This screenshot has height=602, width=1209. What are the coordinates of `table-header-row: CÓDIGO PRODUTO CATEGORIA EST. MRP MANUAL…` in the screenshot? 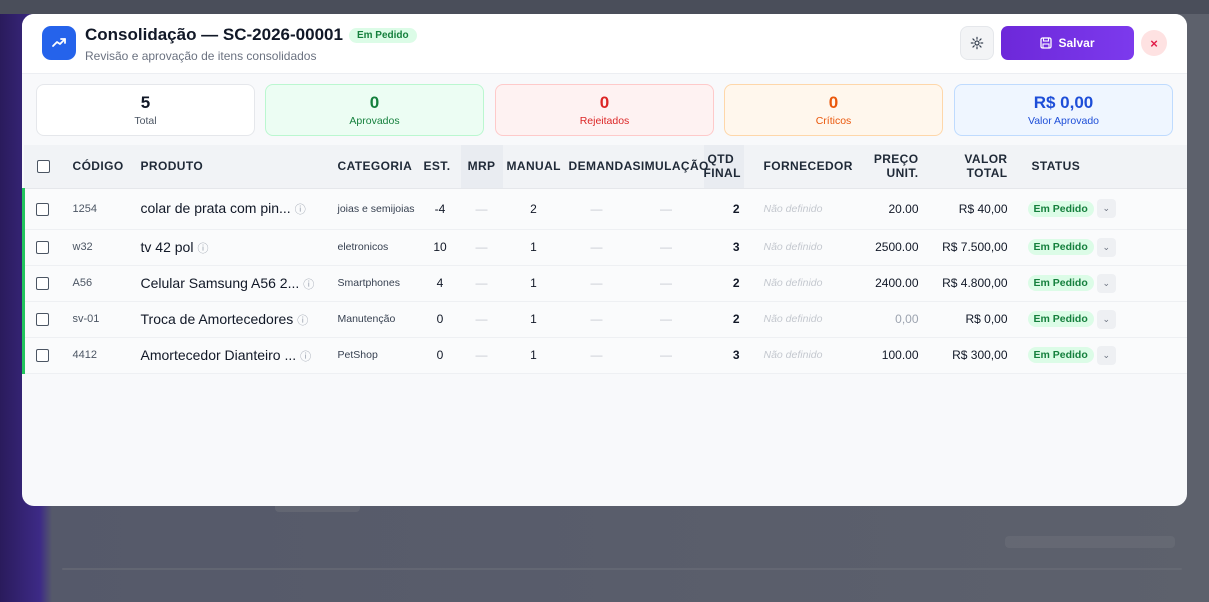 It's located at (605, 167).